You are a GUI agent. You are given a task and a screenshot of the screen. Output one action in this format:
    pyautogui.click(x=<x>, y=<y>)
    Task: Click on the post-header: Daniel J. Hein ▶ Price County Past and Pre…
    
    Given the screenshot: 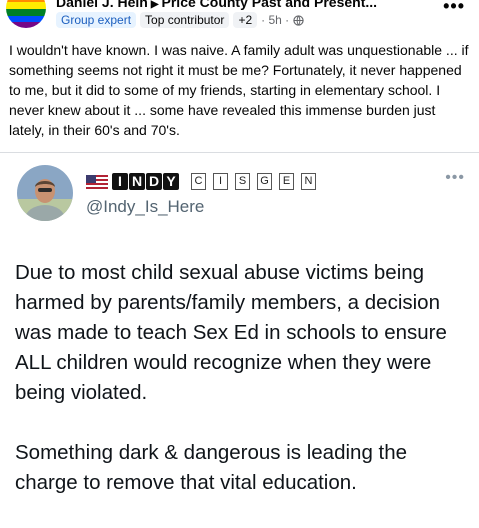 What is the action you would take?
    pyautogui.click(x=239, y=18)
    